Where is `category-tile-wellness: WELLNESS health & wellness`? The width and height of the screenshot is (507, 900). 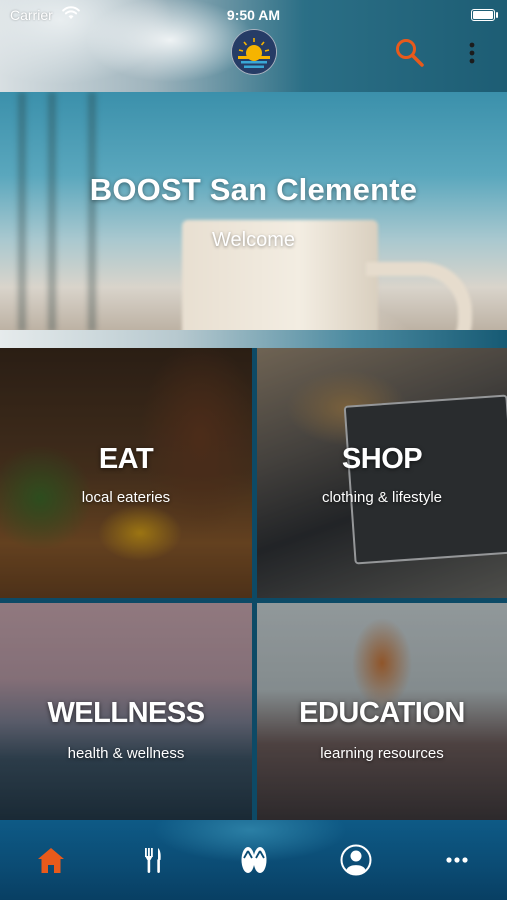
category-tile-wellness: WELLNESS health & wellness is located at coordinates (126, 711).